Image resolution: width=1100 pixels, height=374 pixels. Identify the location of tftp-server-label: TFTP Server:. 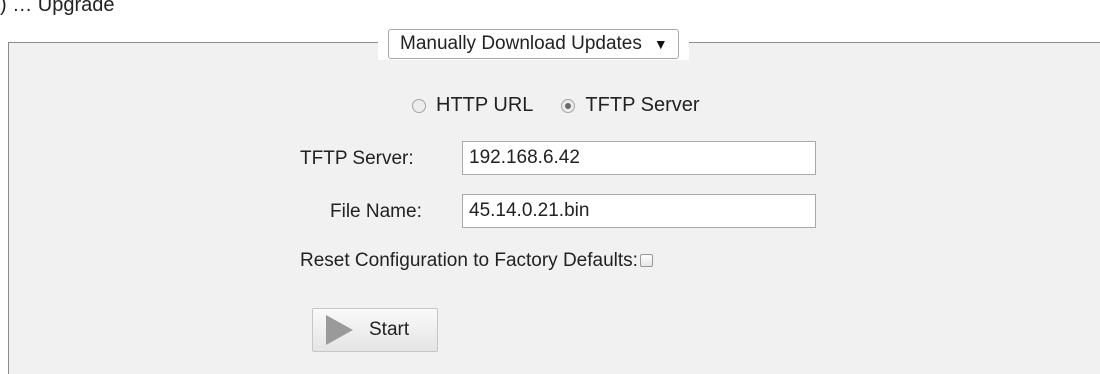
(357, 158).